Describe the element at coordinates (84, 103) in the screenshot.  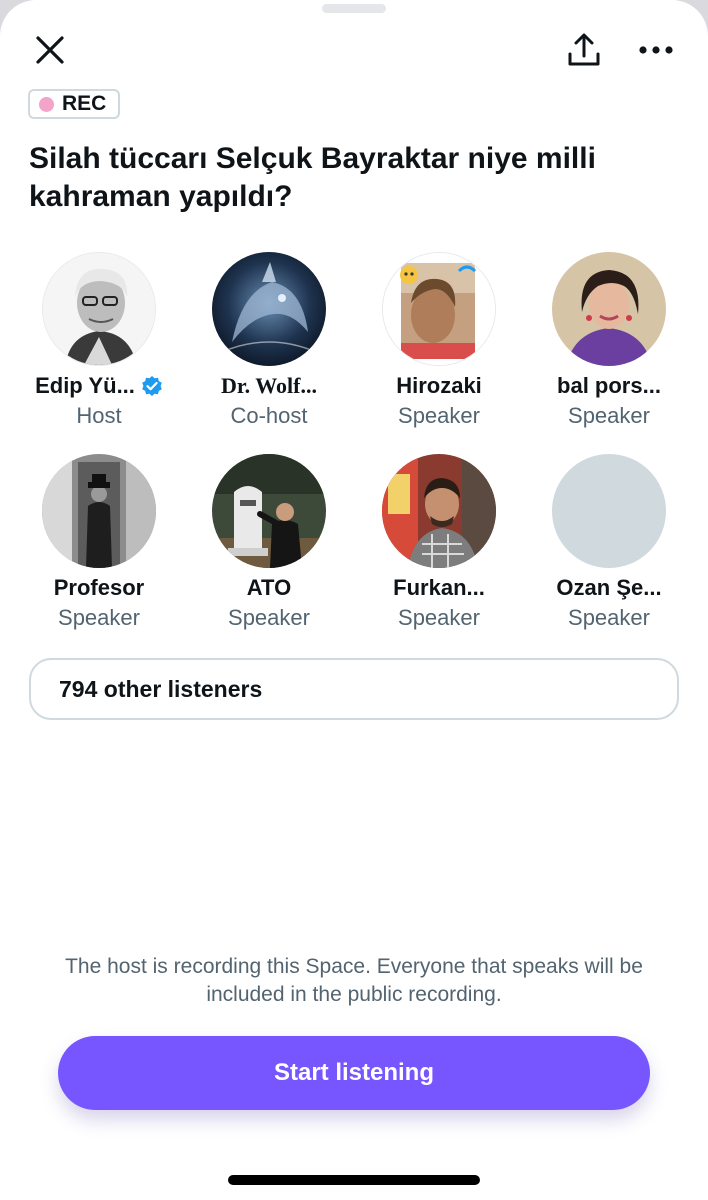
I see `recording-label: REC` at that location.